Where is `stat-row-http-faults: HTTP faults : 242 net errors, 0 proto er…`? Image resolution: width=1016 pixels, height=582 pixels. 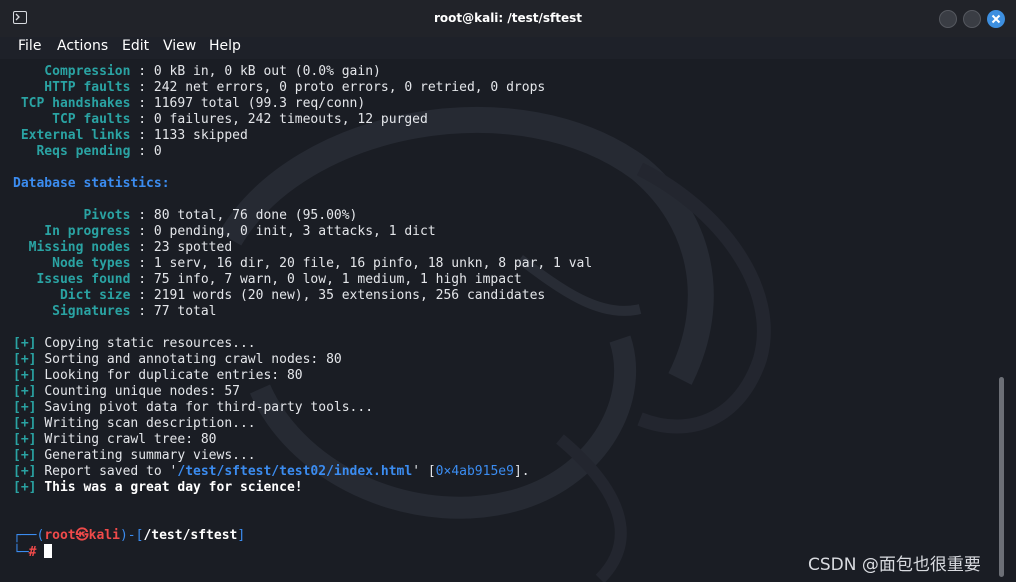 stat-row-http-faults: HTTP faults : 242 net errors, 0 proto er… is located at coordinates (279, 87).